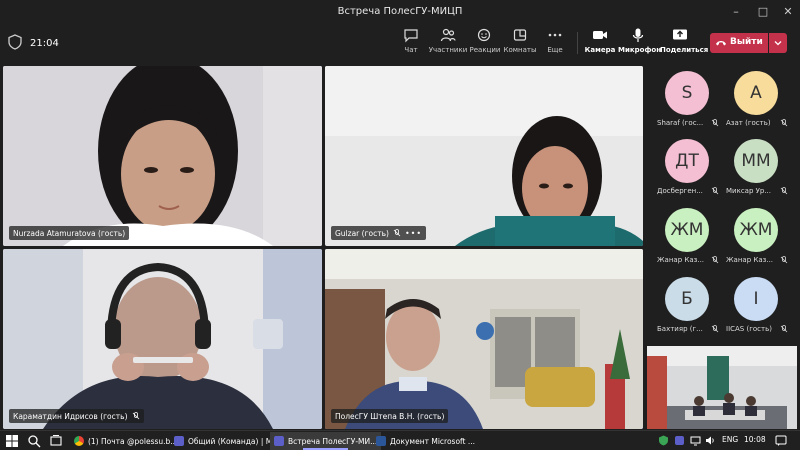 The image size is (800, 450). Describe the element at coordinates (448, 35) in the screenshot. I see `people-icon` at that location.